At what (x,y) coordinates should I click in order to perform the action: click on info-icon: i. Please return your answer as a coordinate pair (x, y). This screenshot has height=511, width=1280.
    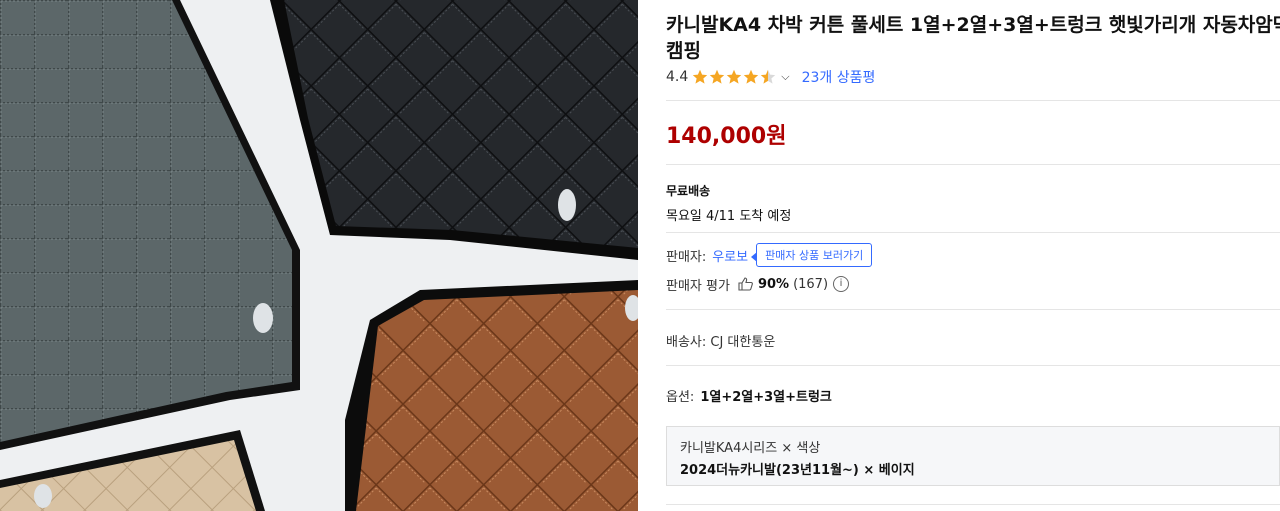
    Looking at the image, I should click on (841, 284).